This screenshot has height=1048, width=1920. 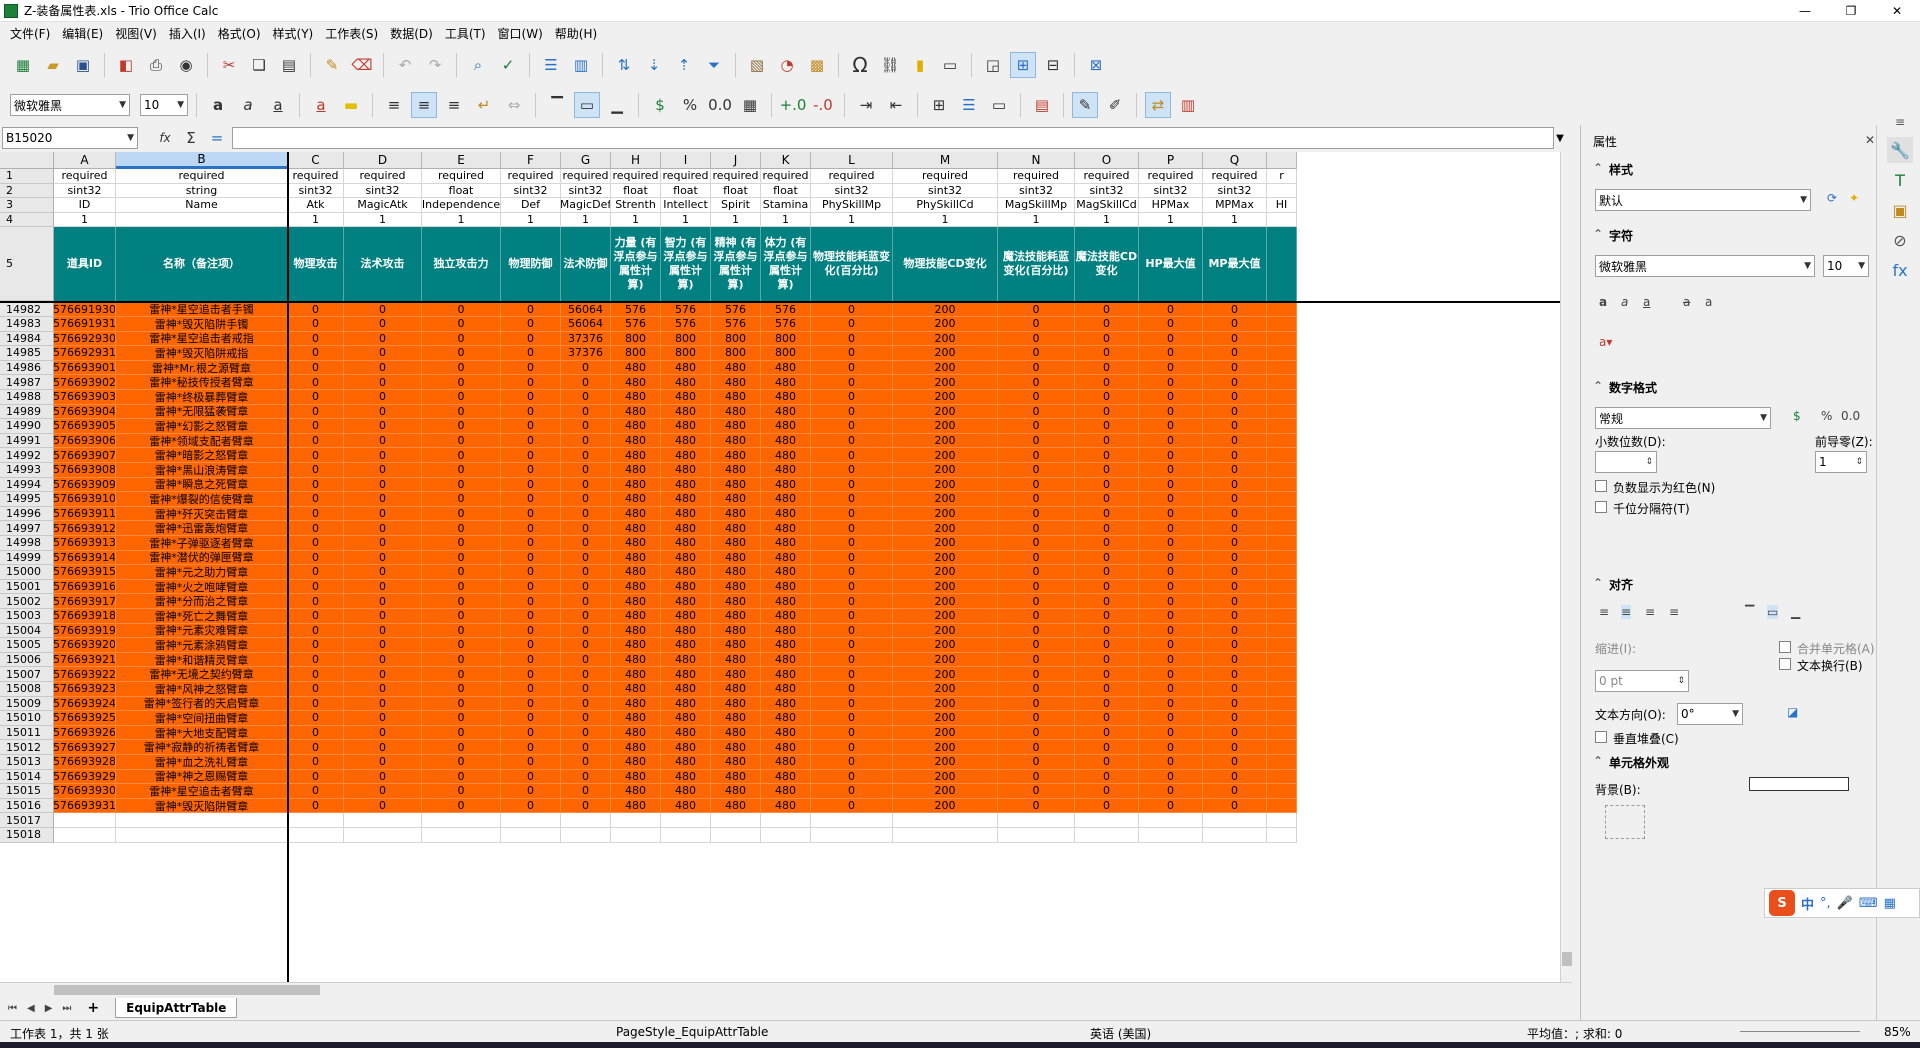 What do you see at coordinates (1603, 302) in the screenshot?
I see `sidebar-bold-icon: a` at bounding box center [1603, 302].